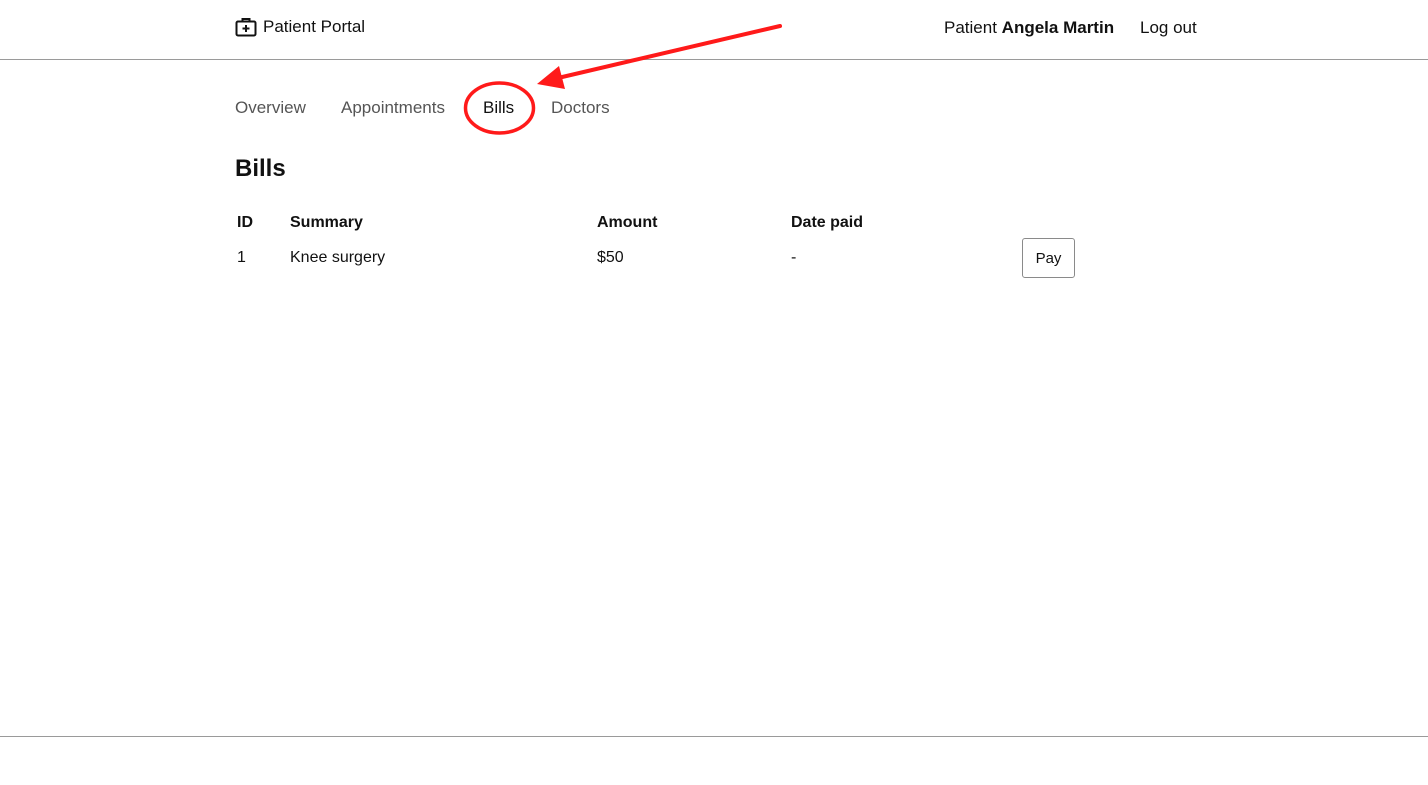 This screenshot has width=1428, height=785. I want to click on bill-summary: Knee surgery, so click(338, 257).